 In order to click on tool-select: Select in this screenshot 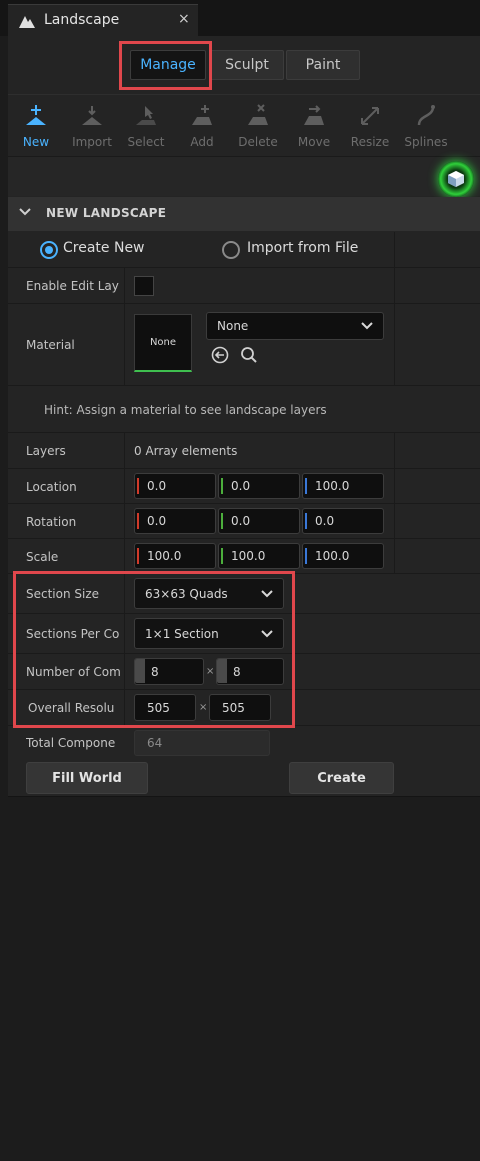, I will do `click(146, 125)`.